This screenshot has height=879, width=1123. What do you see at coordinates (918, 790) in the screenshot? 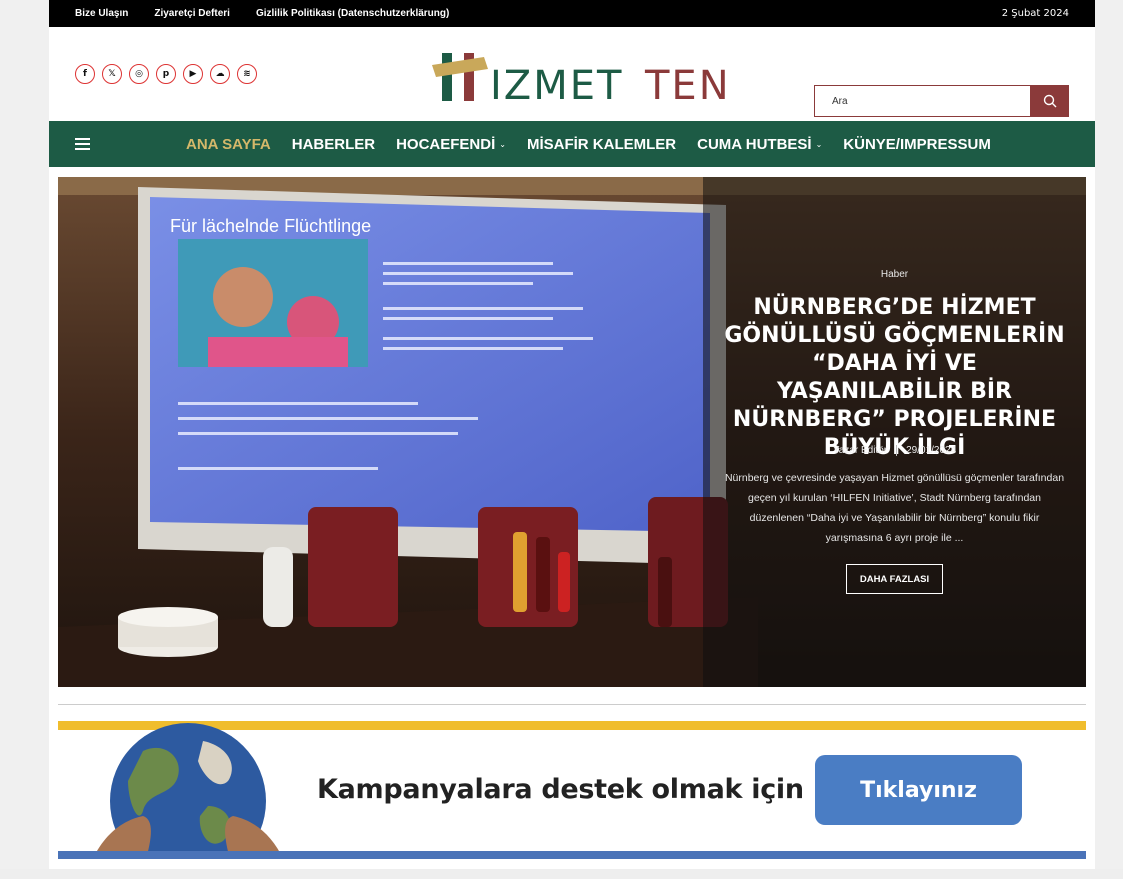
I see `banner-button: Tıklayınız` at bounding box center [918, 790].